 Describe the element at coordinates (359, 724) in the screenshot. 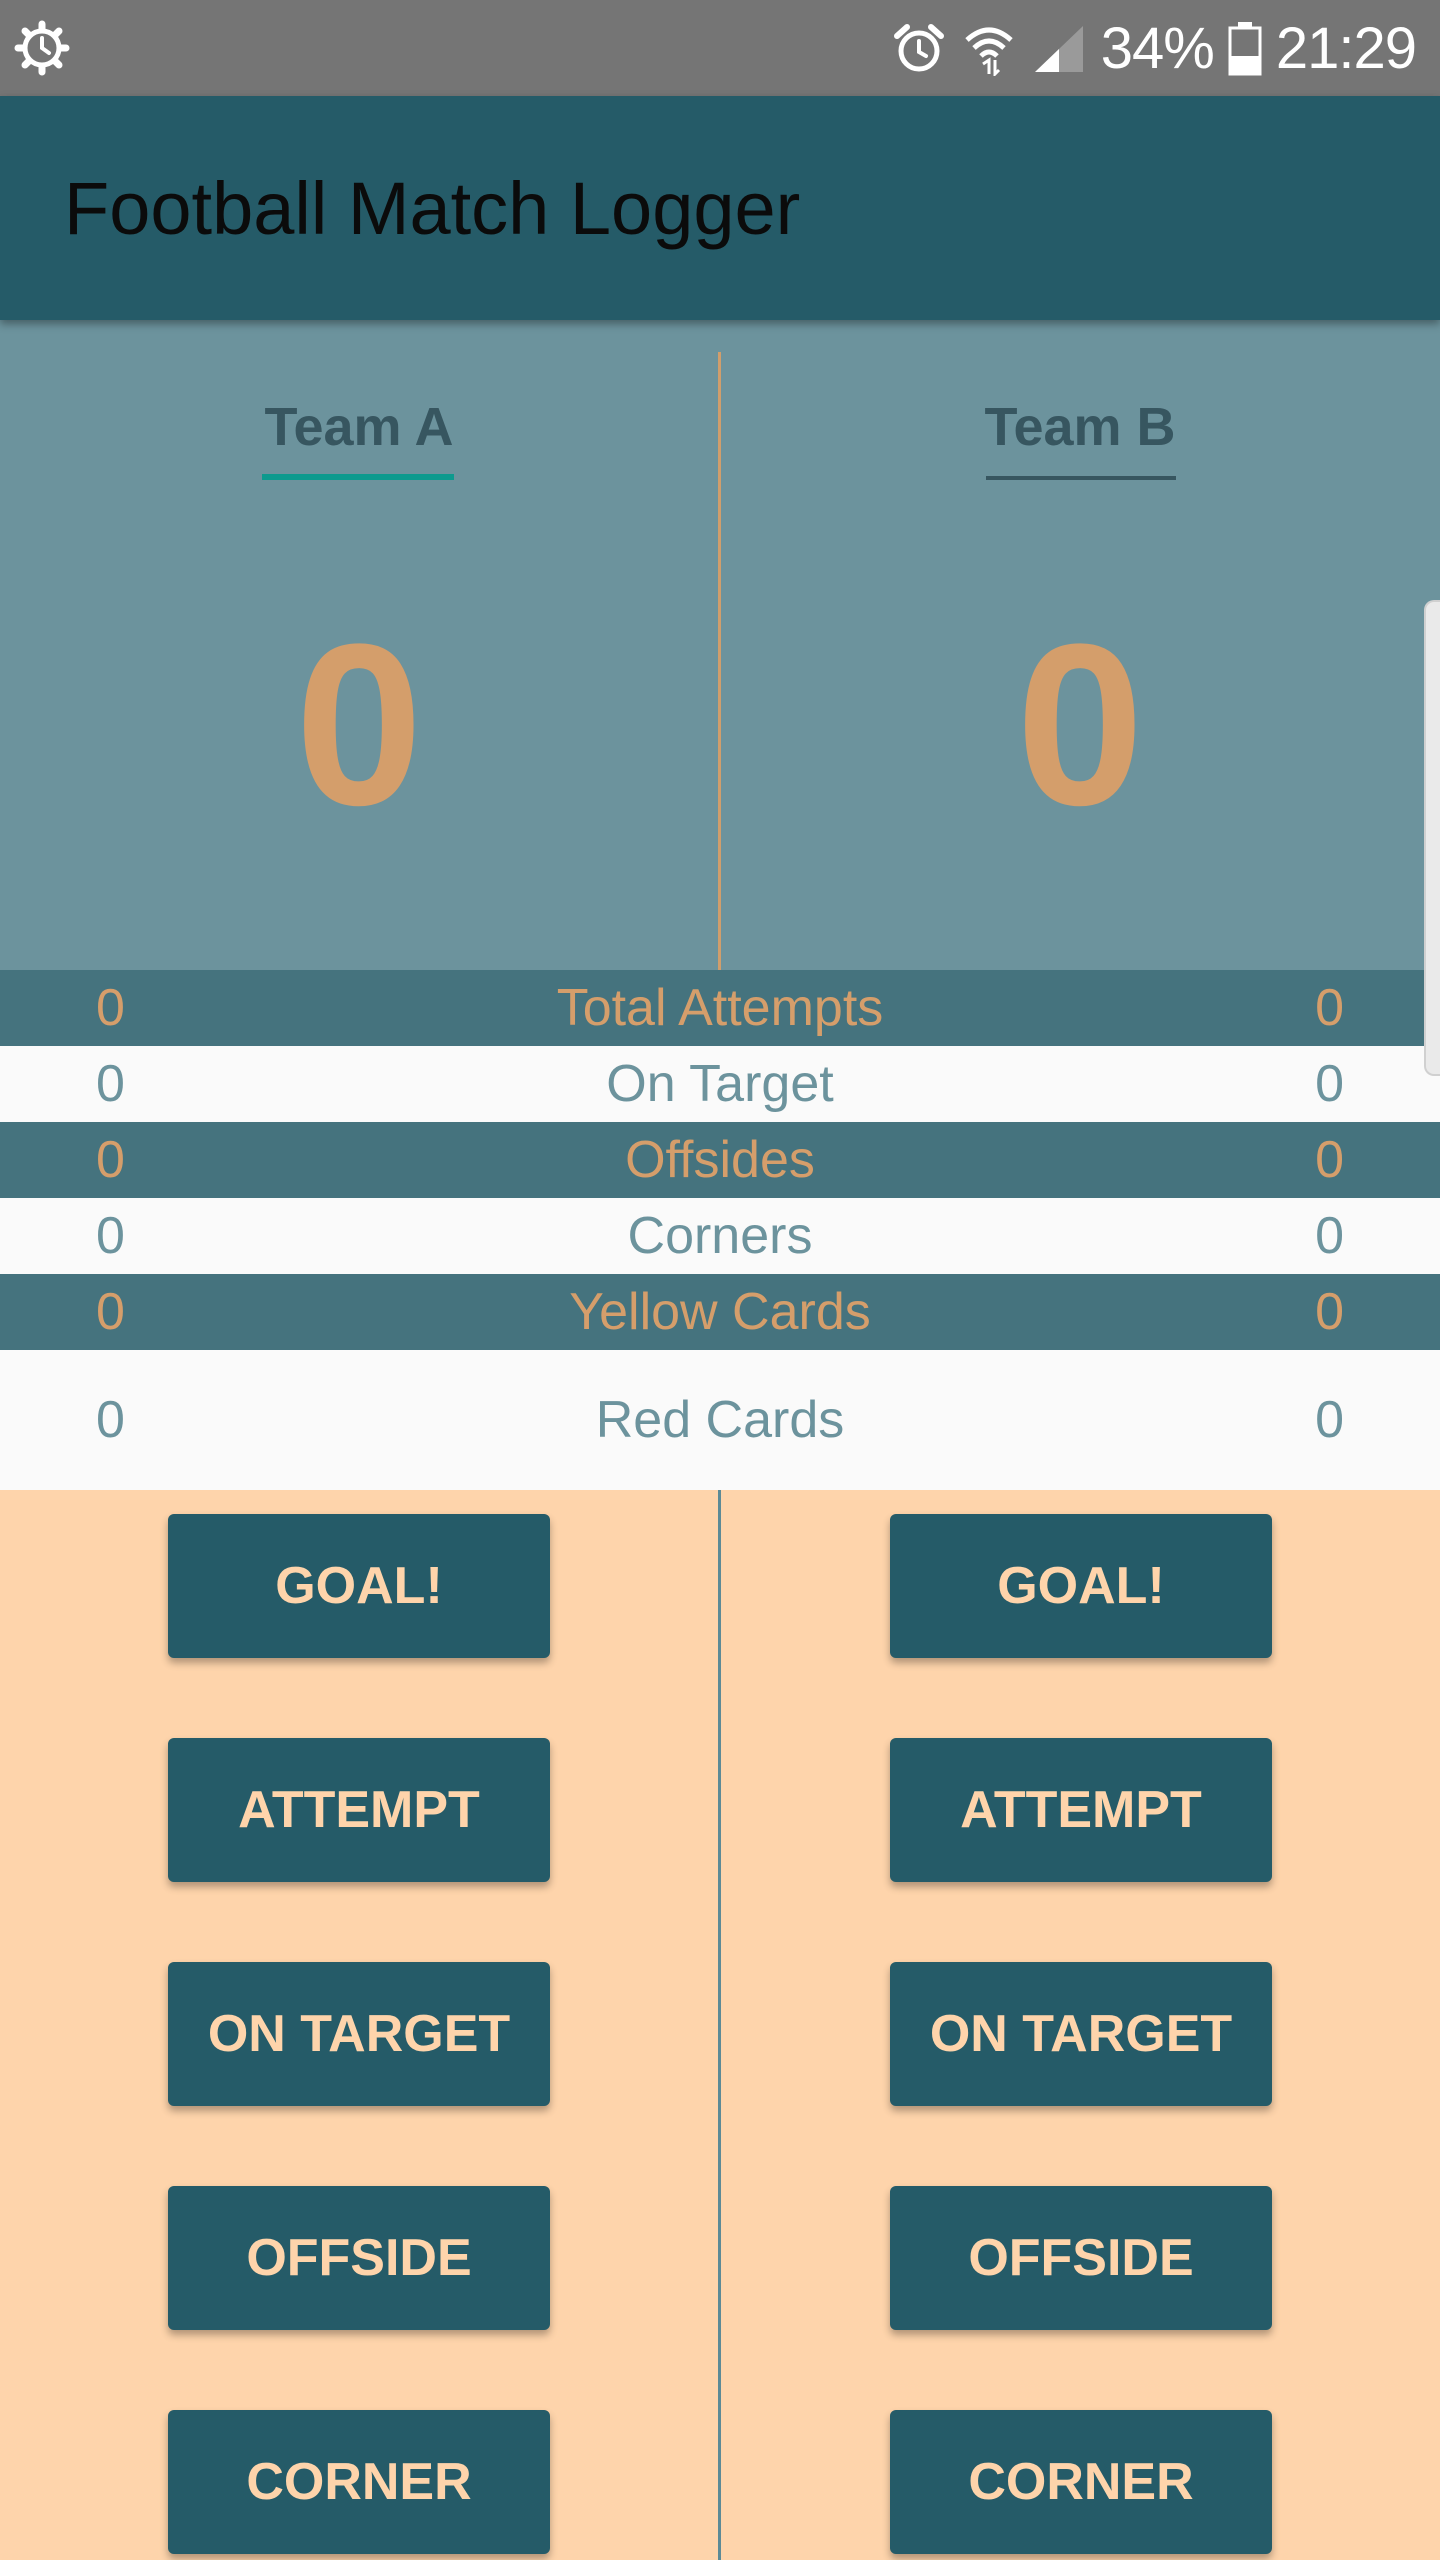

I see `team-a-score: 0` at that location.